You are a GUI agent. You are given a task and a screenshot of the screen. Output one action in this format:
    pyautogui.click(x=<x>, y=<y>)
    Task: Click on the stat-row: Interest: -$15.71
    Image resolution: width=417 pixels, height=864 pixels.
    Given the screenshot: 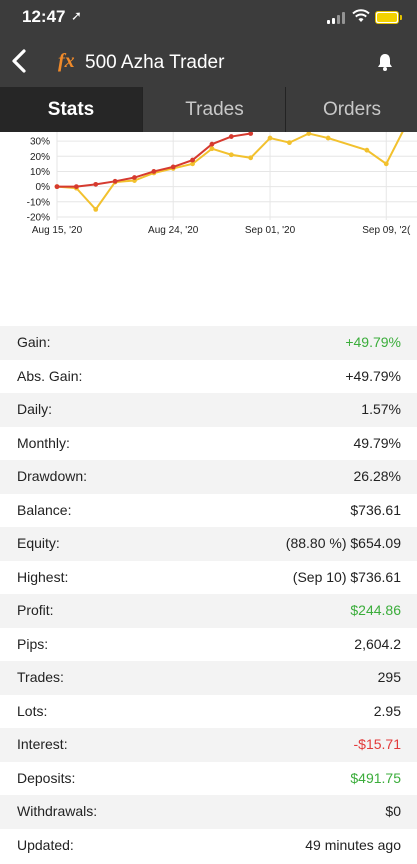 What is the action you would take?
    pyautogui.click(x=208, y=745)
    